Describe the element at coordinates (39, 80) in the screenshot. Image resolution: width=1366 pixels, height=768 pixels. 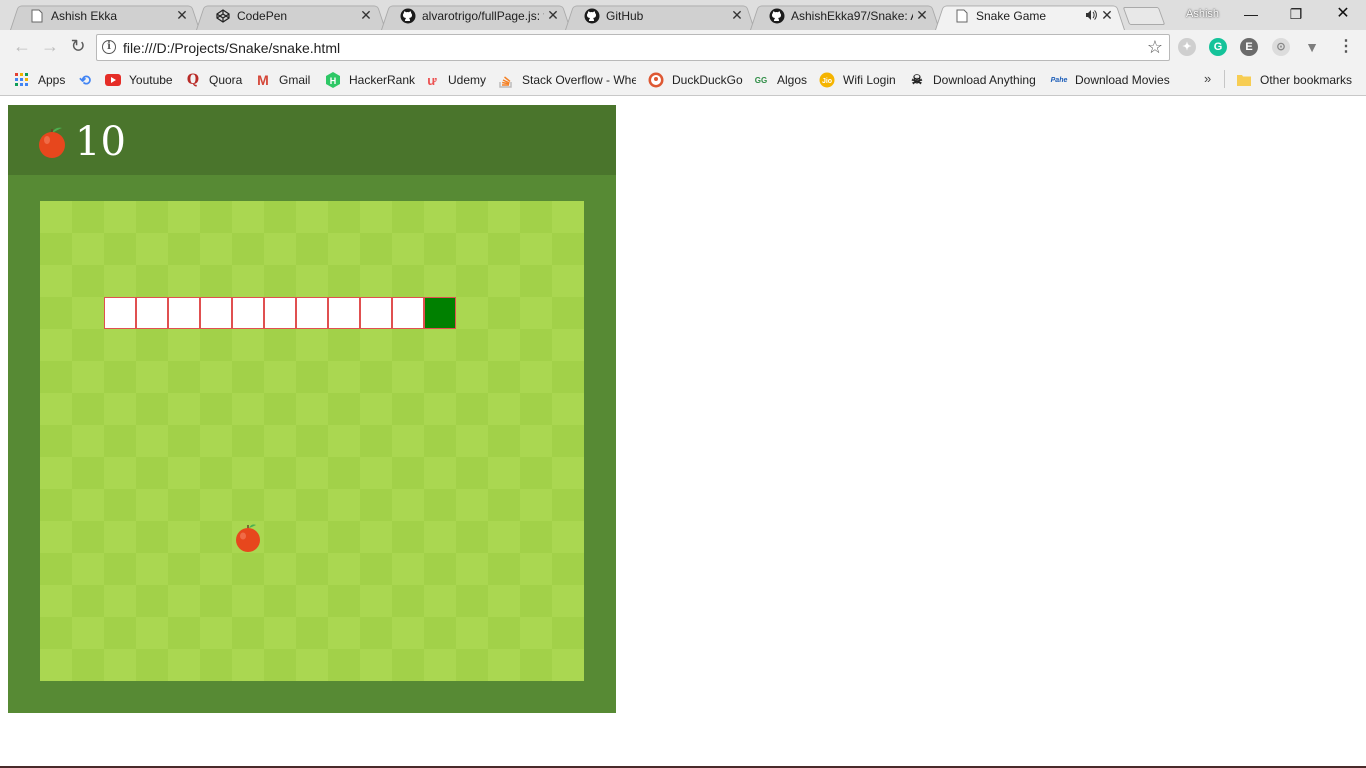
I see `bookmark-apps: Apps` at that location.